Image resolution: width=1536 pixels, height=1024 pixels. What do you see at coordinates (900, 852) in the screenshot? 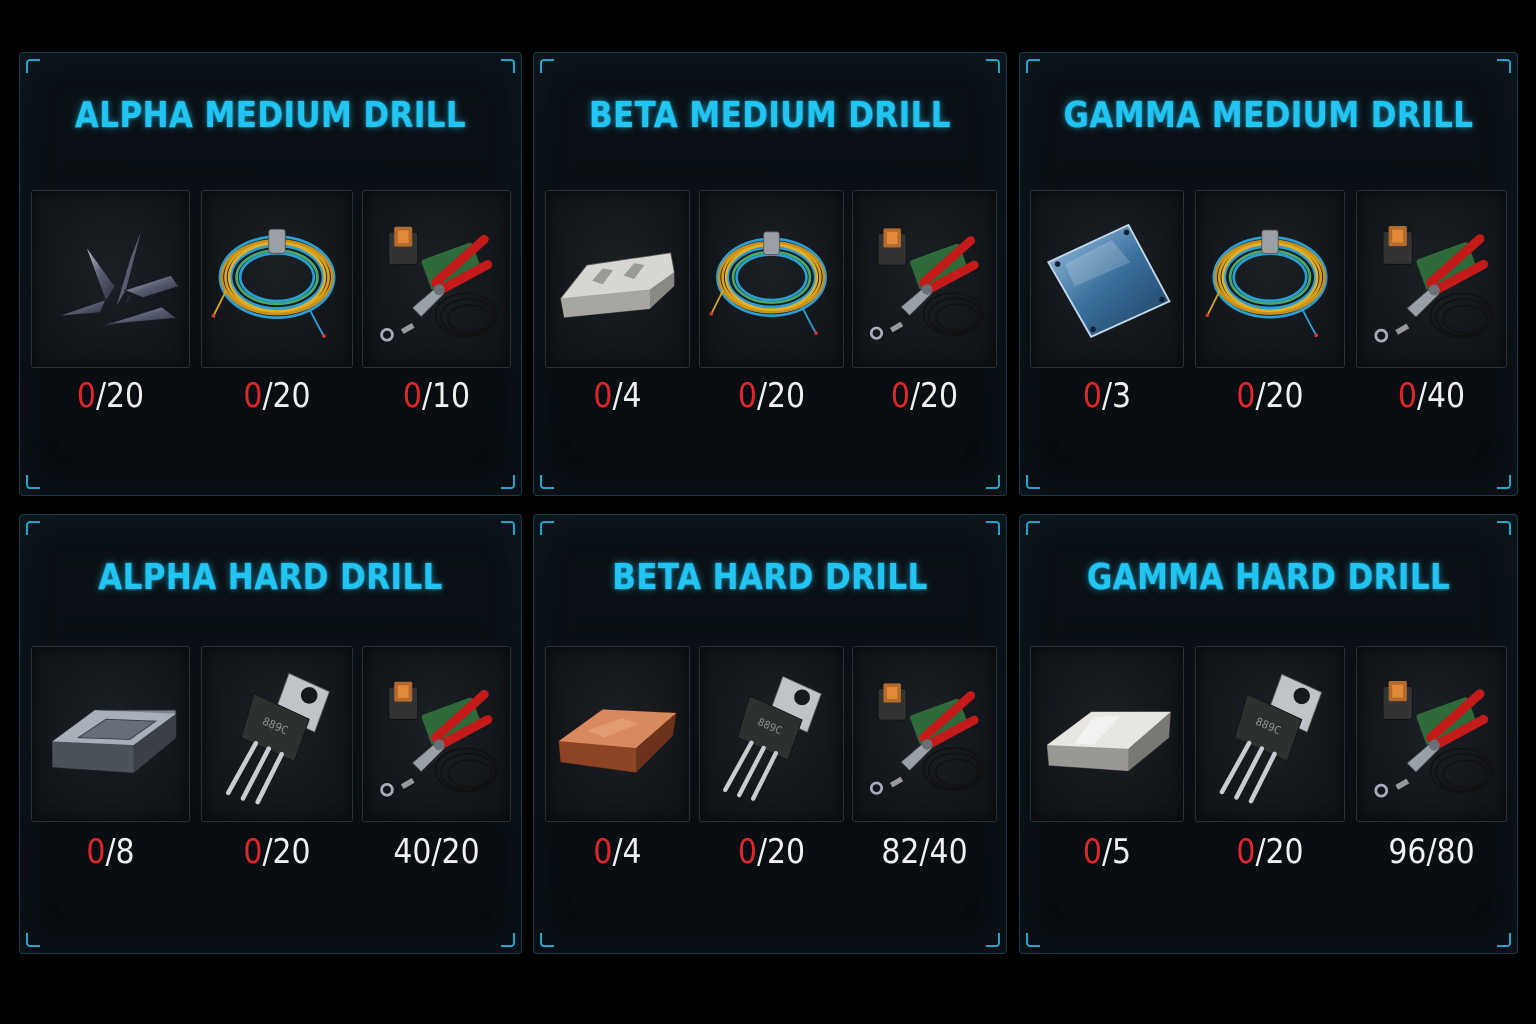
I see `owned-amount: 82` at bounding box center [900, 852].